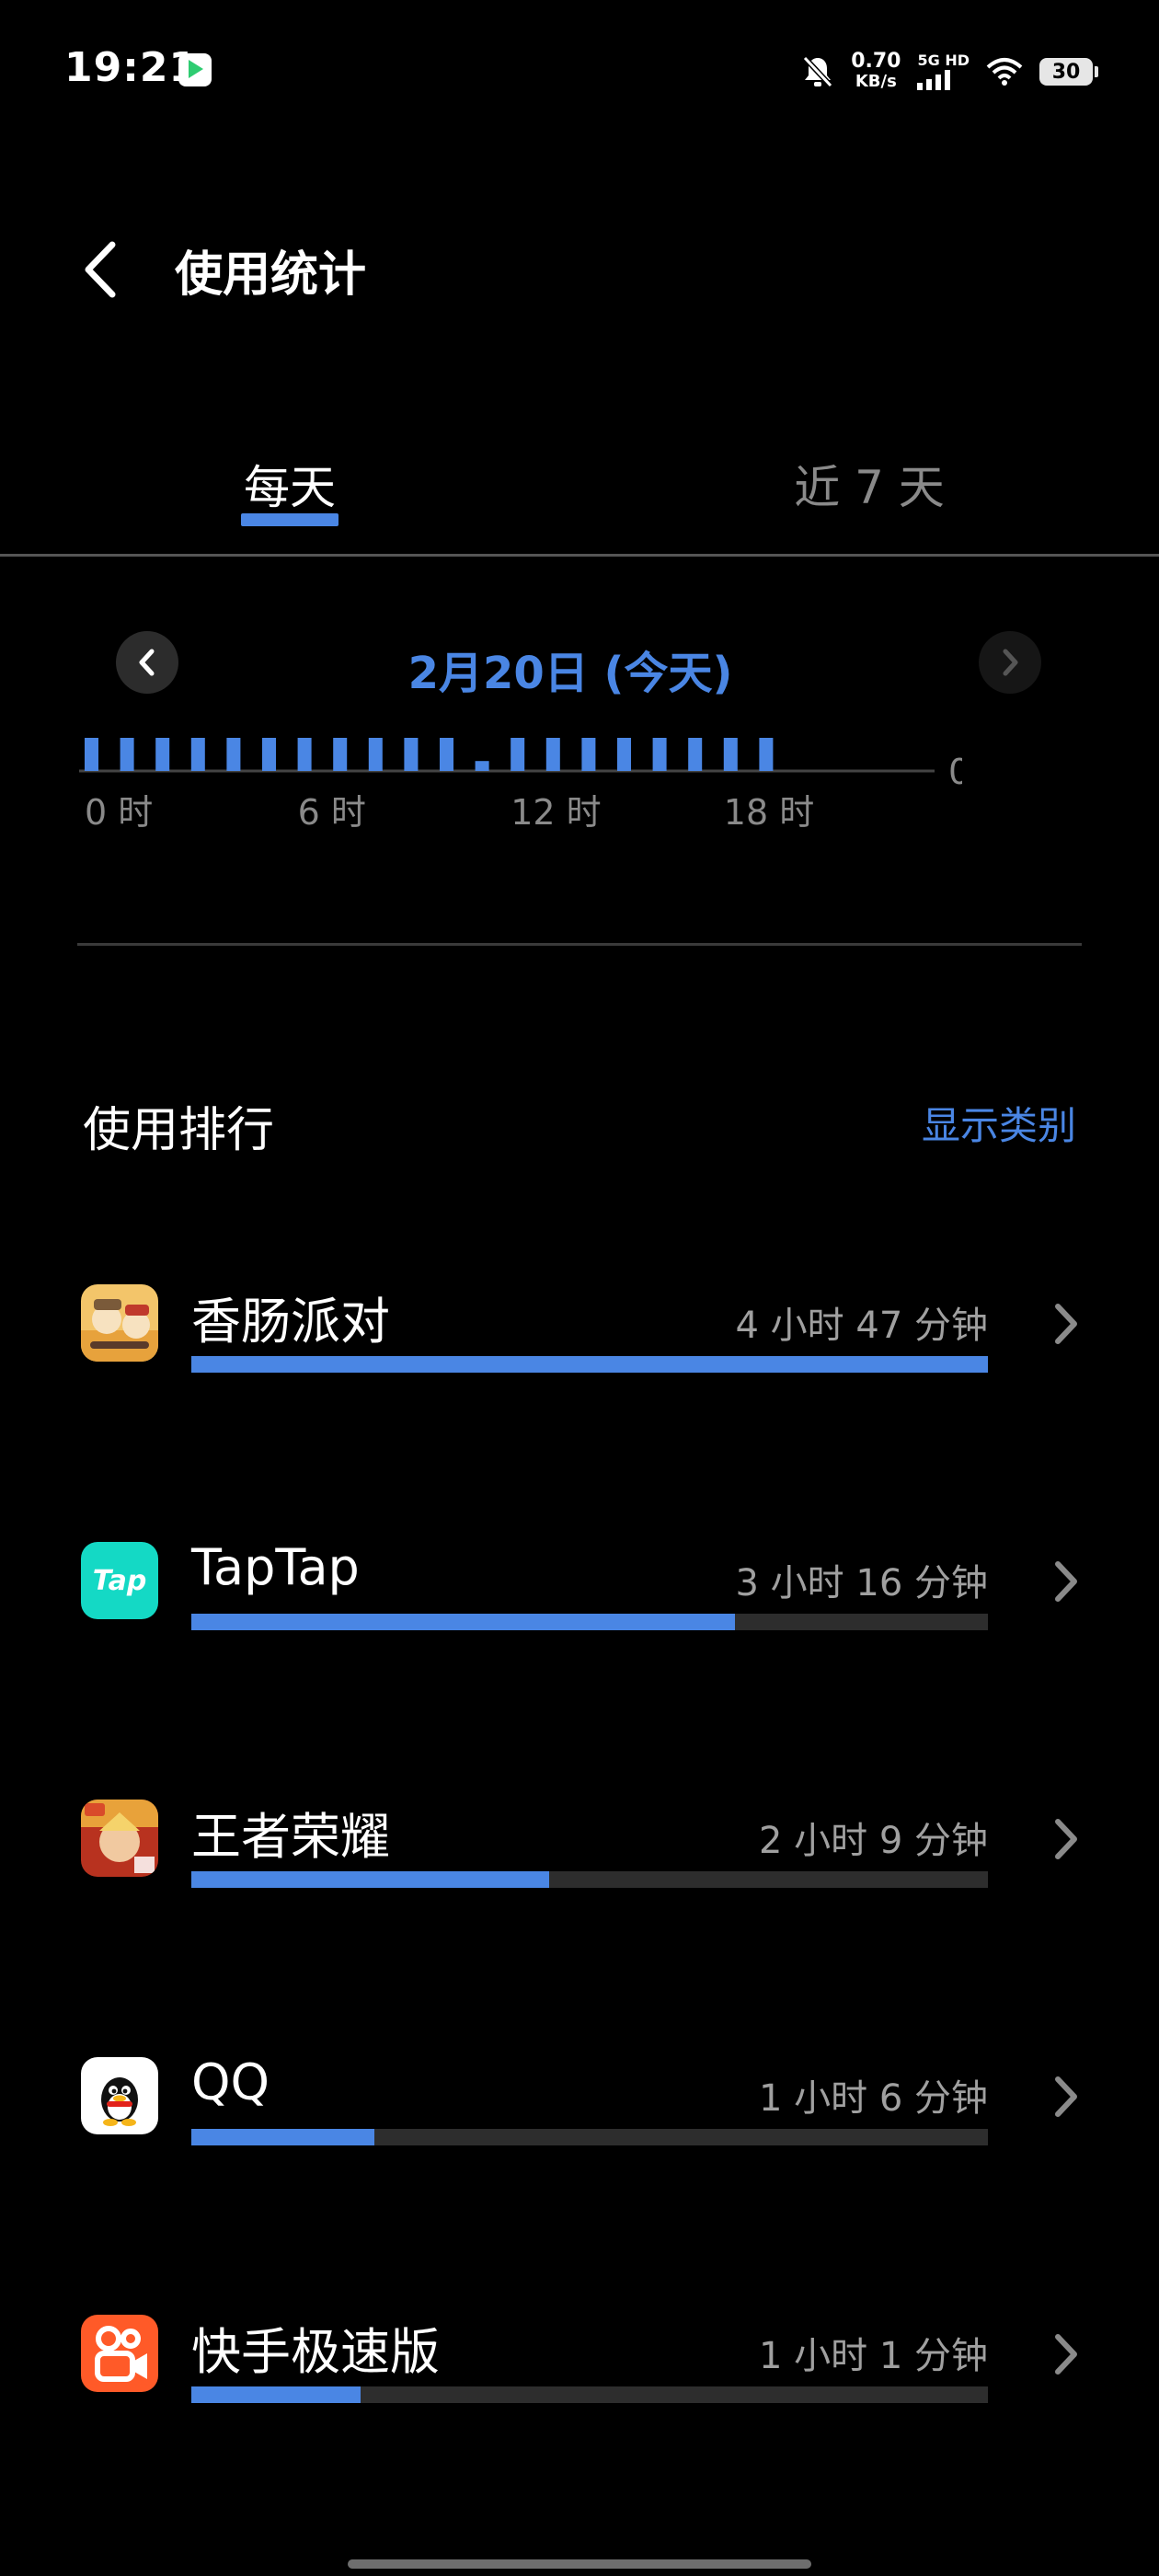 Image resolution: width=1159 pixels, height=2576 pixels. I want to click on x-tick-label: 12 时, so click(556, 812).